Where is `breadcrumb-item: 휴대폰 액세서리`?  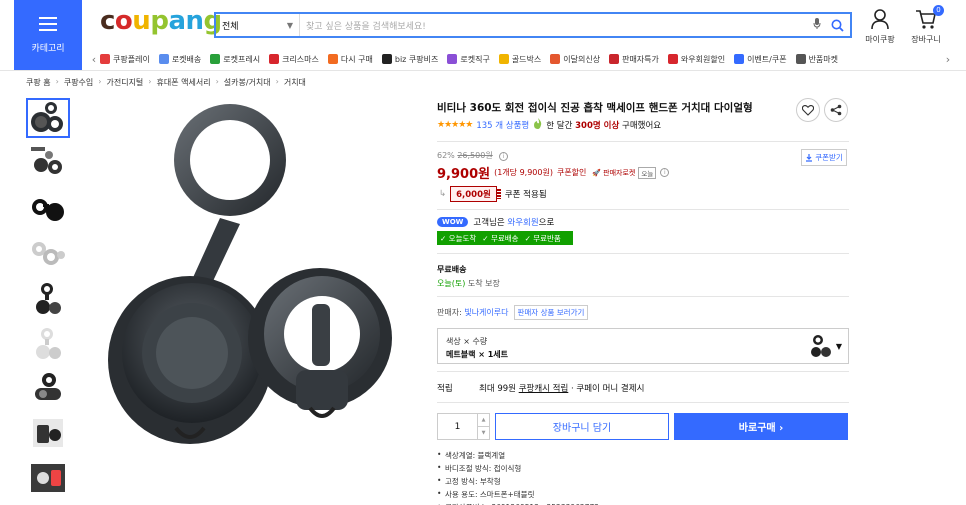 breadcrumb-item: 휴대폰 액세서리 is located at coordinates (184, 82).